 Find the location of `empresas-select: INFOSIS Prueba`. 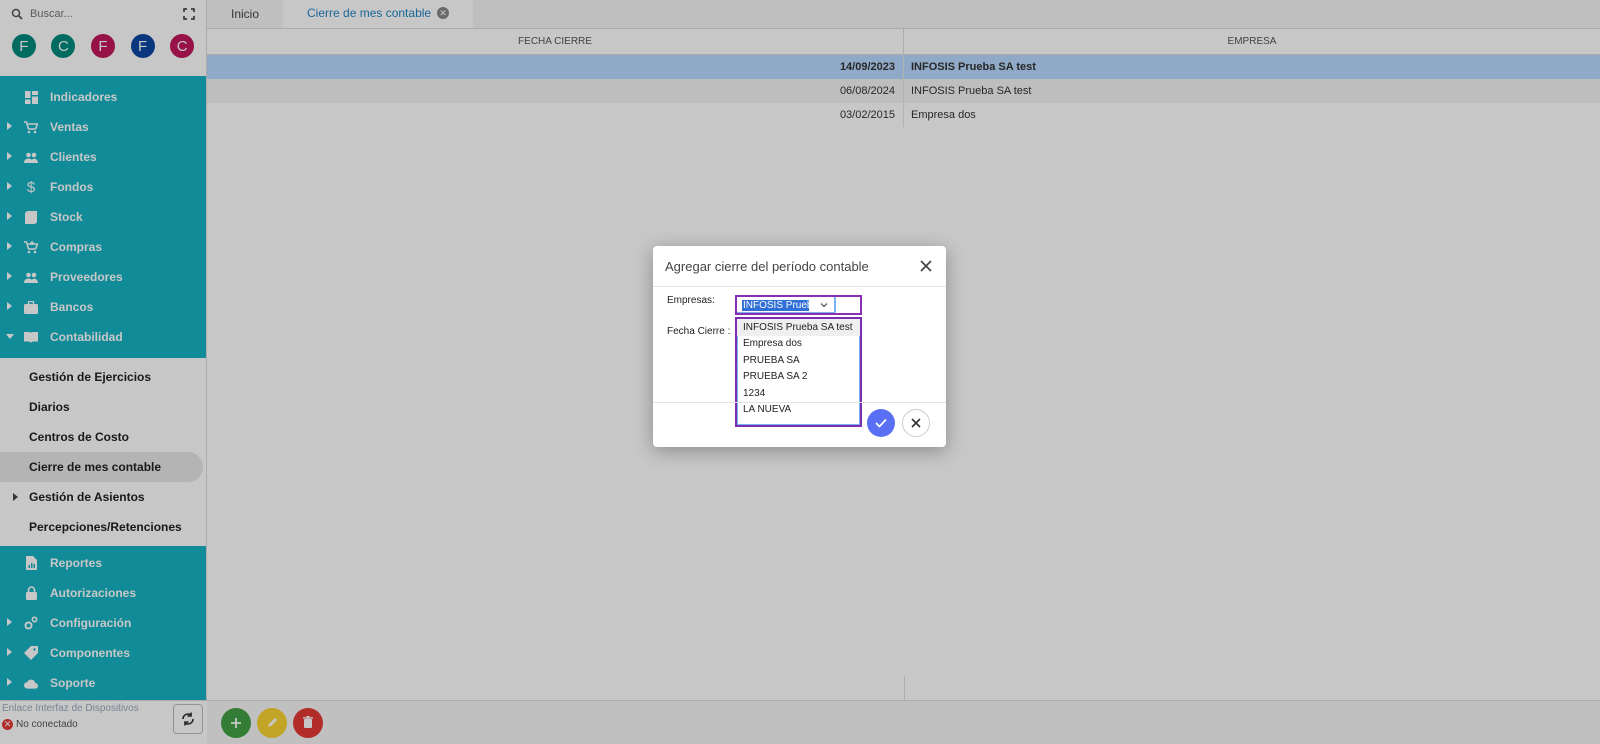

empresas-select: INFOSIS Prueba is located at coordinates (785, 304).